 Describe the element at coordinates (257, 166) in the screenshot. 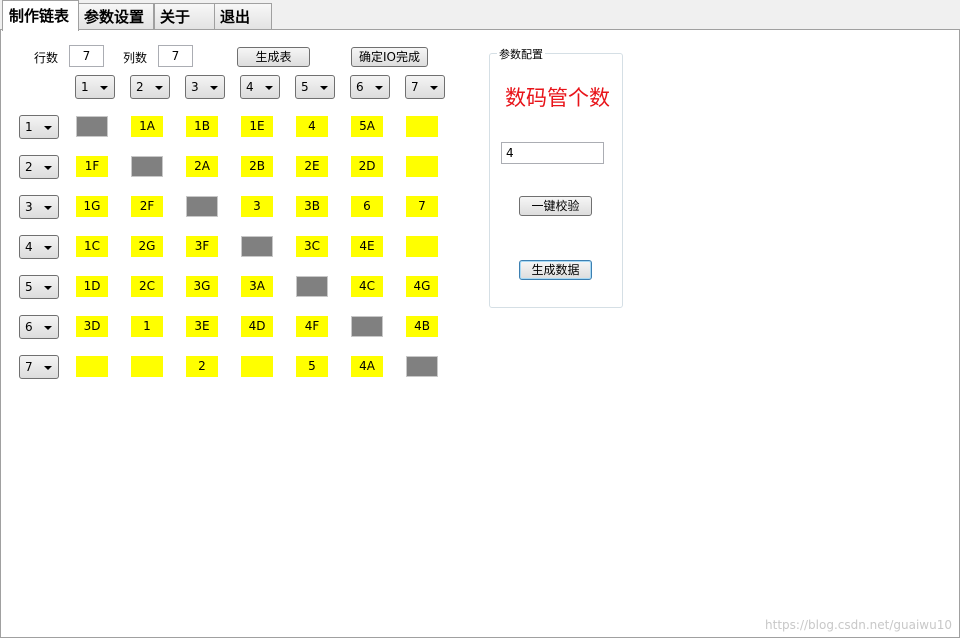

I see `grid-cell: 2B` at that location.